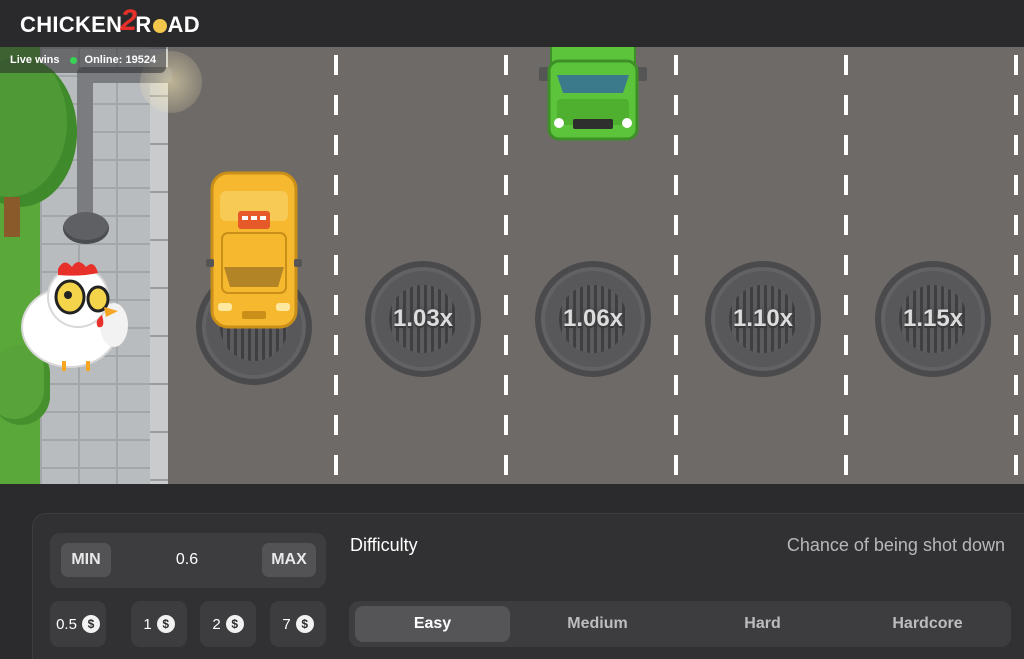 This screenshot has height=659, width=1024. I want to click on street-lamp-base, so click(86, 228).